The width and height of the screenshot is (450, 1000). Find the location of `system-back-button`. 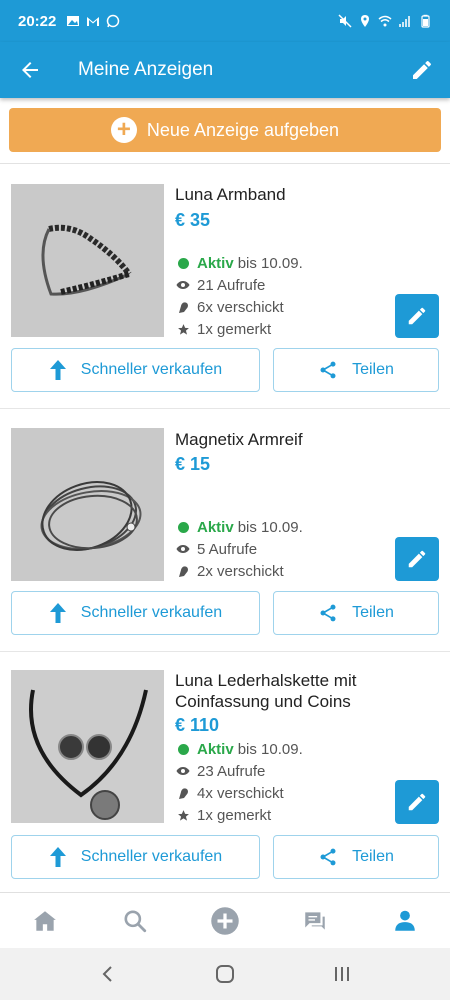

system-back-button is located at coordinates (108, 974).